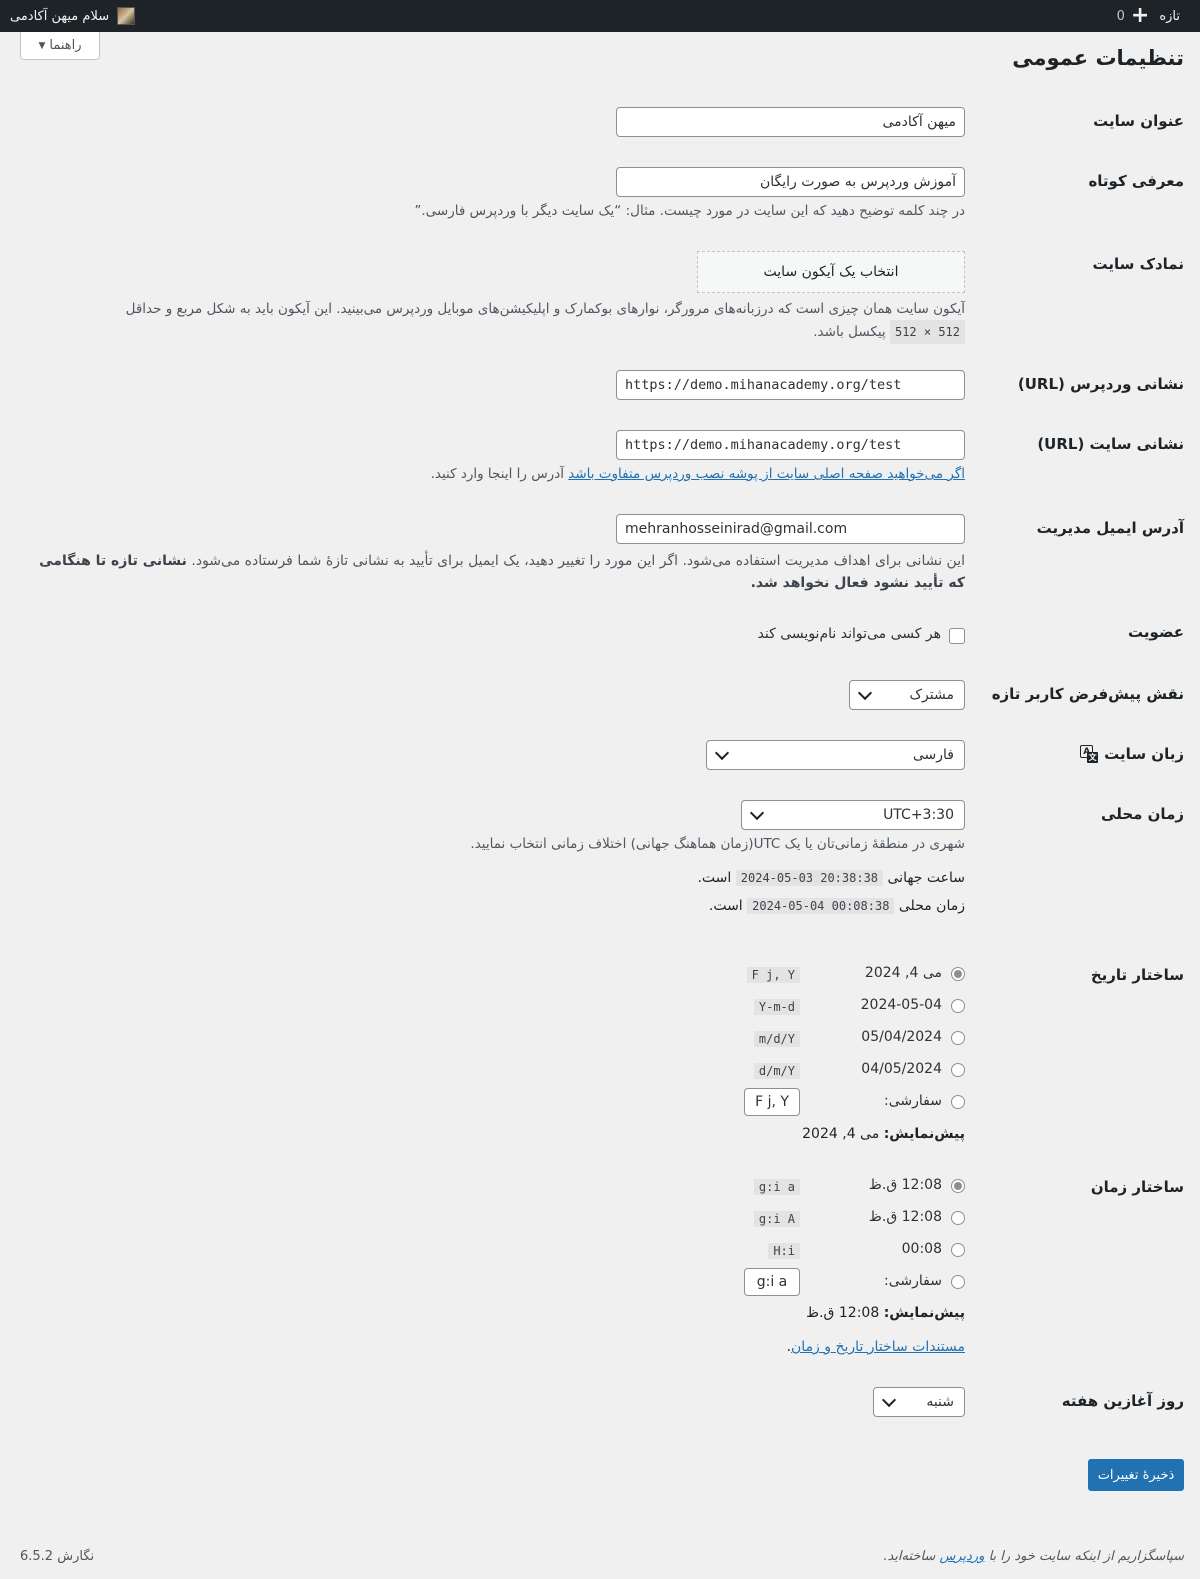  What do you see at coordinates (922, 1249) in the screenshot?
I see `time-format-option-3-text: 00:08` at bounding box center [922, 1249].